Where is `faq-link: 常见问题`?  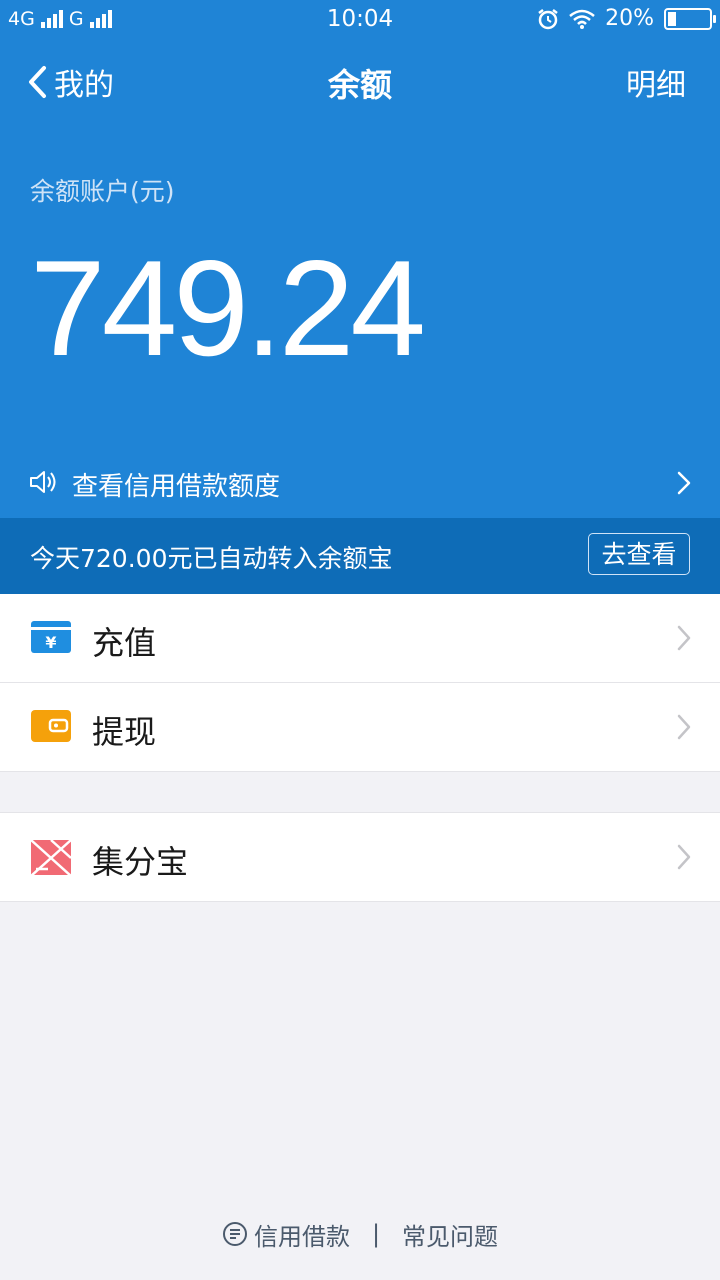 faq-link: 常见问题 is located at coordinates (450, 1234).